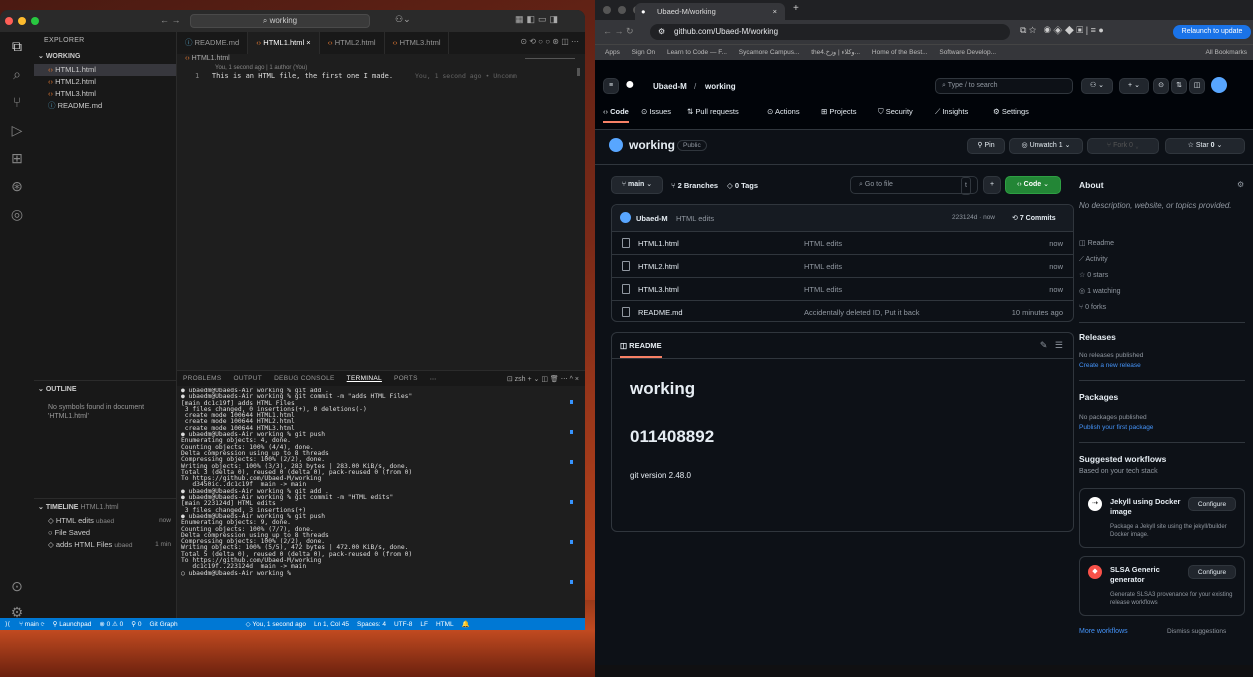 Image resolution: width=1253 pixels, height=677 pixels. Describe the element at coordinates (783, 111) in the screenshot. I see `tab-actions: ⊙ Actions` at that location.